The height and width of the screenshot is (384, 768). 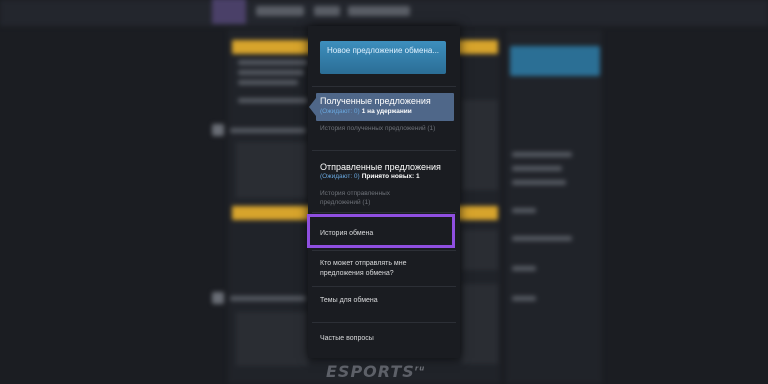 What do you see at coordinates (554, 207) in the screenshot?
I see `background-column` at bounding box center [554, 207].